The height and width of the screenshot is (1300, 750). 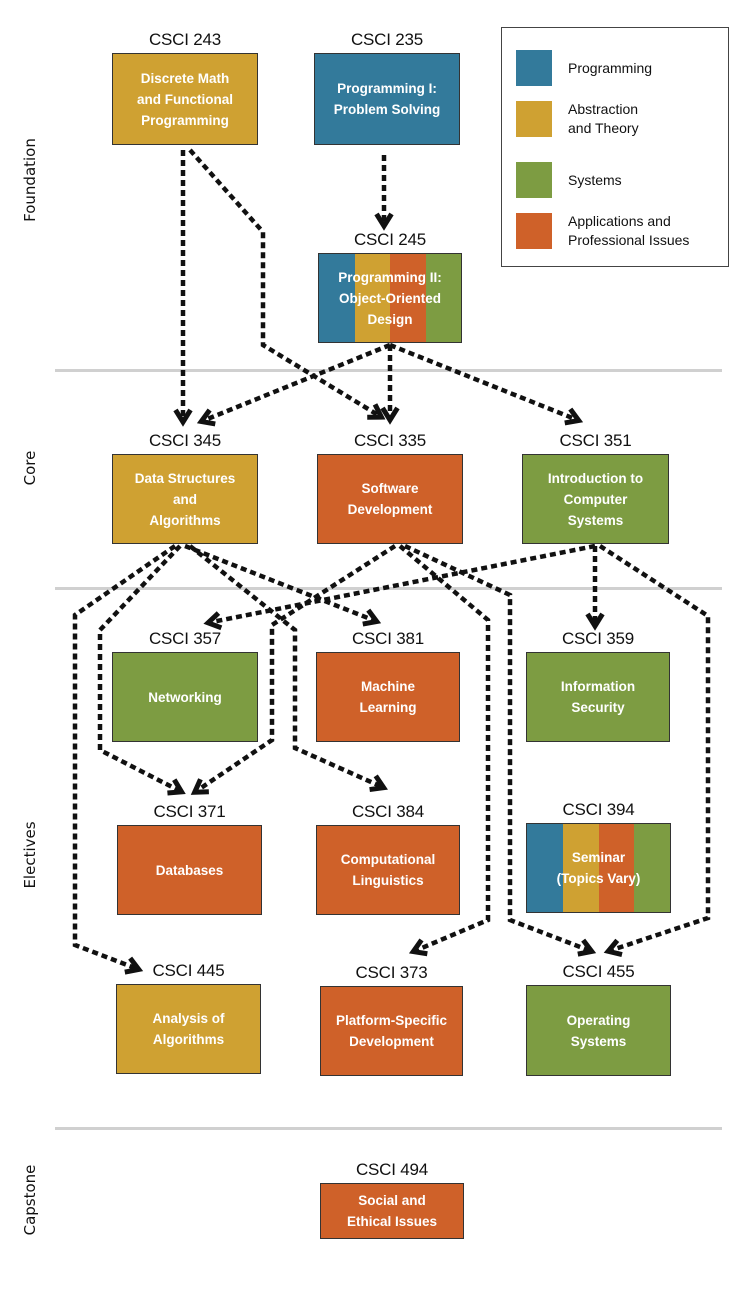 What do you see at coordinates (388, 811) in the screenshot?
I see `course-code-csci384: CSCI 384` at bounding box center [388, 811].